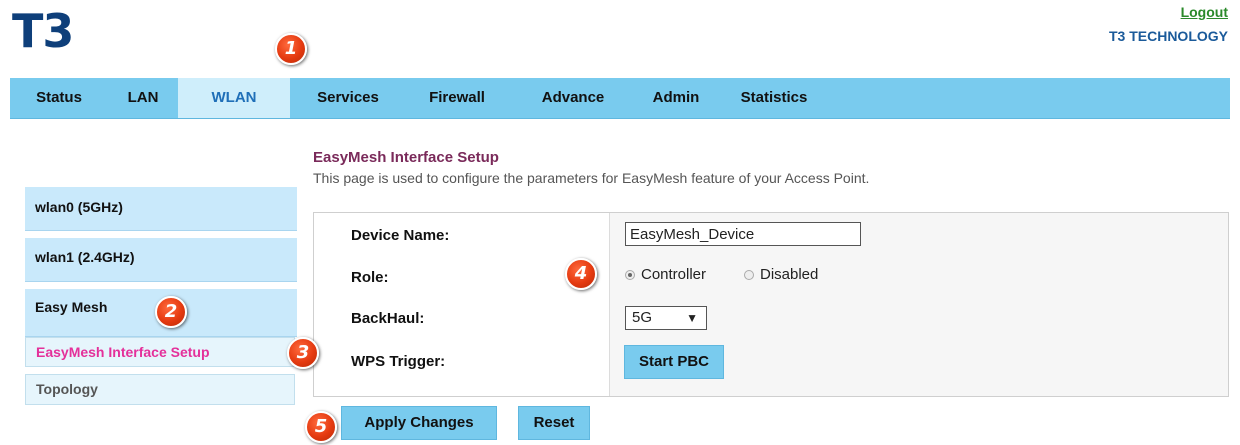 The image size is (1240, 445). What do you see at coordinates (160, 352) in the screenshot?
I see `sidebar-subitem-easymesh-interface-setup: EasyMesh Interface Setup` at bounding box center [160, 352].